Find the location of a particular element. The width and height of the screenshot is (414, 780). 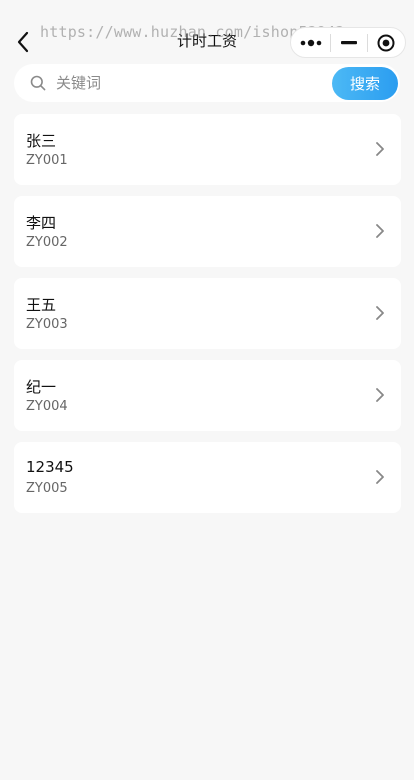

list-item: 李四 ZY002 is located at coordinates (207, 231).